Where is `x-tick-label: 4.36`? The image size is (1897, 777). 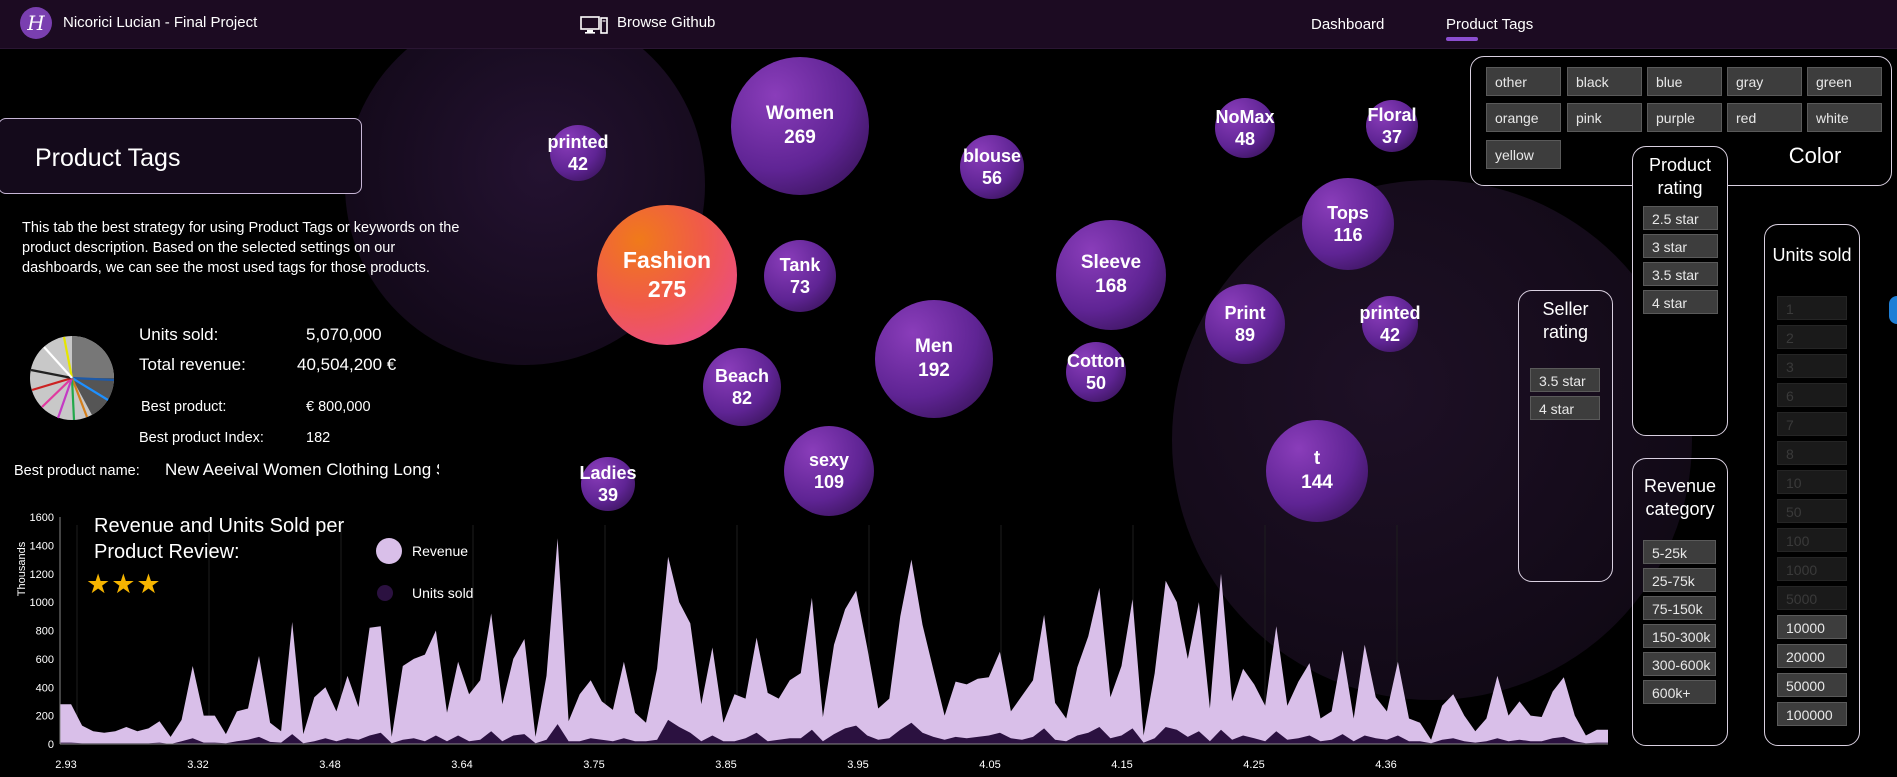
x-tick-label: 4.36 is located at coordinates (1385, 765).